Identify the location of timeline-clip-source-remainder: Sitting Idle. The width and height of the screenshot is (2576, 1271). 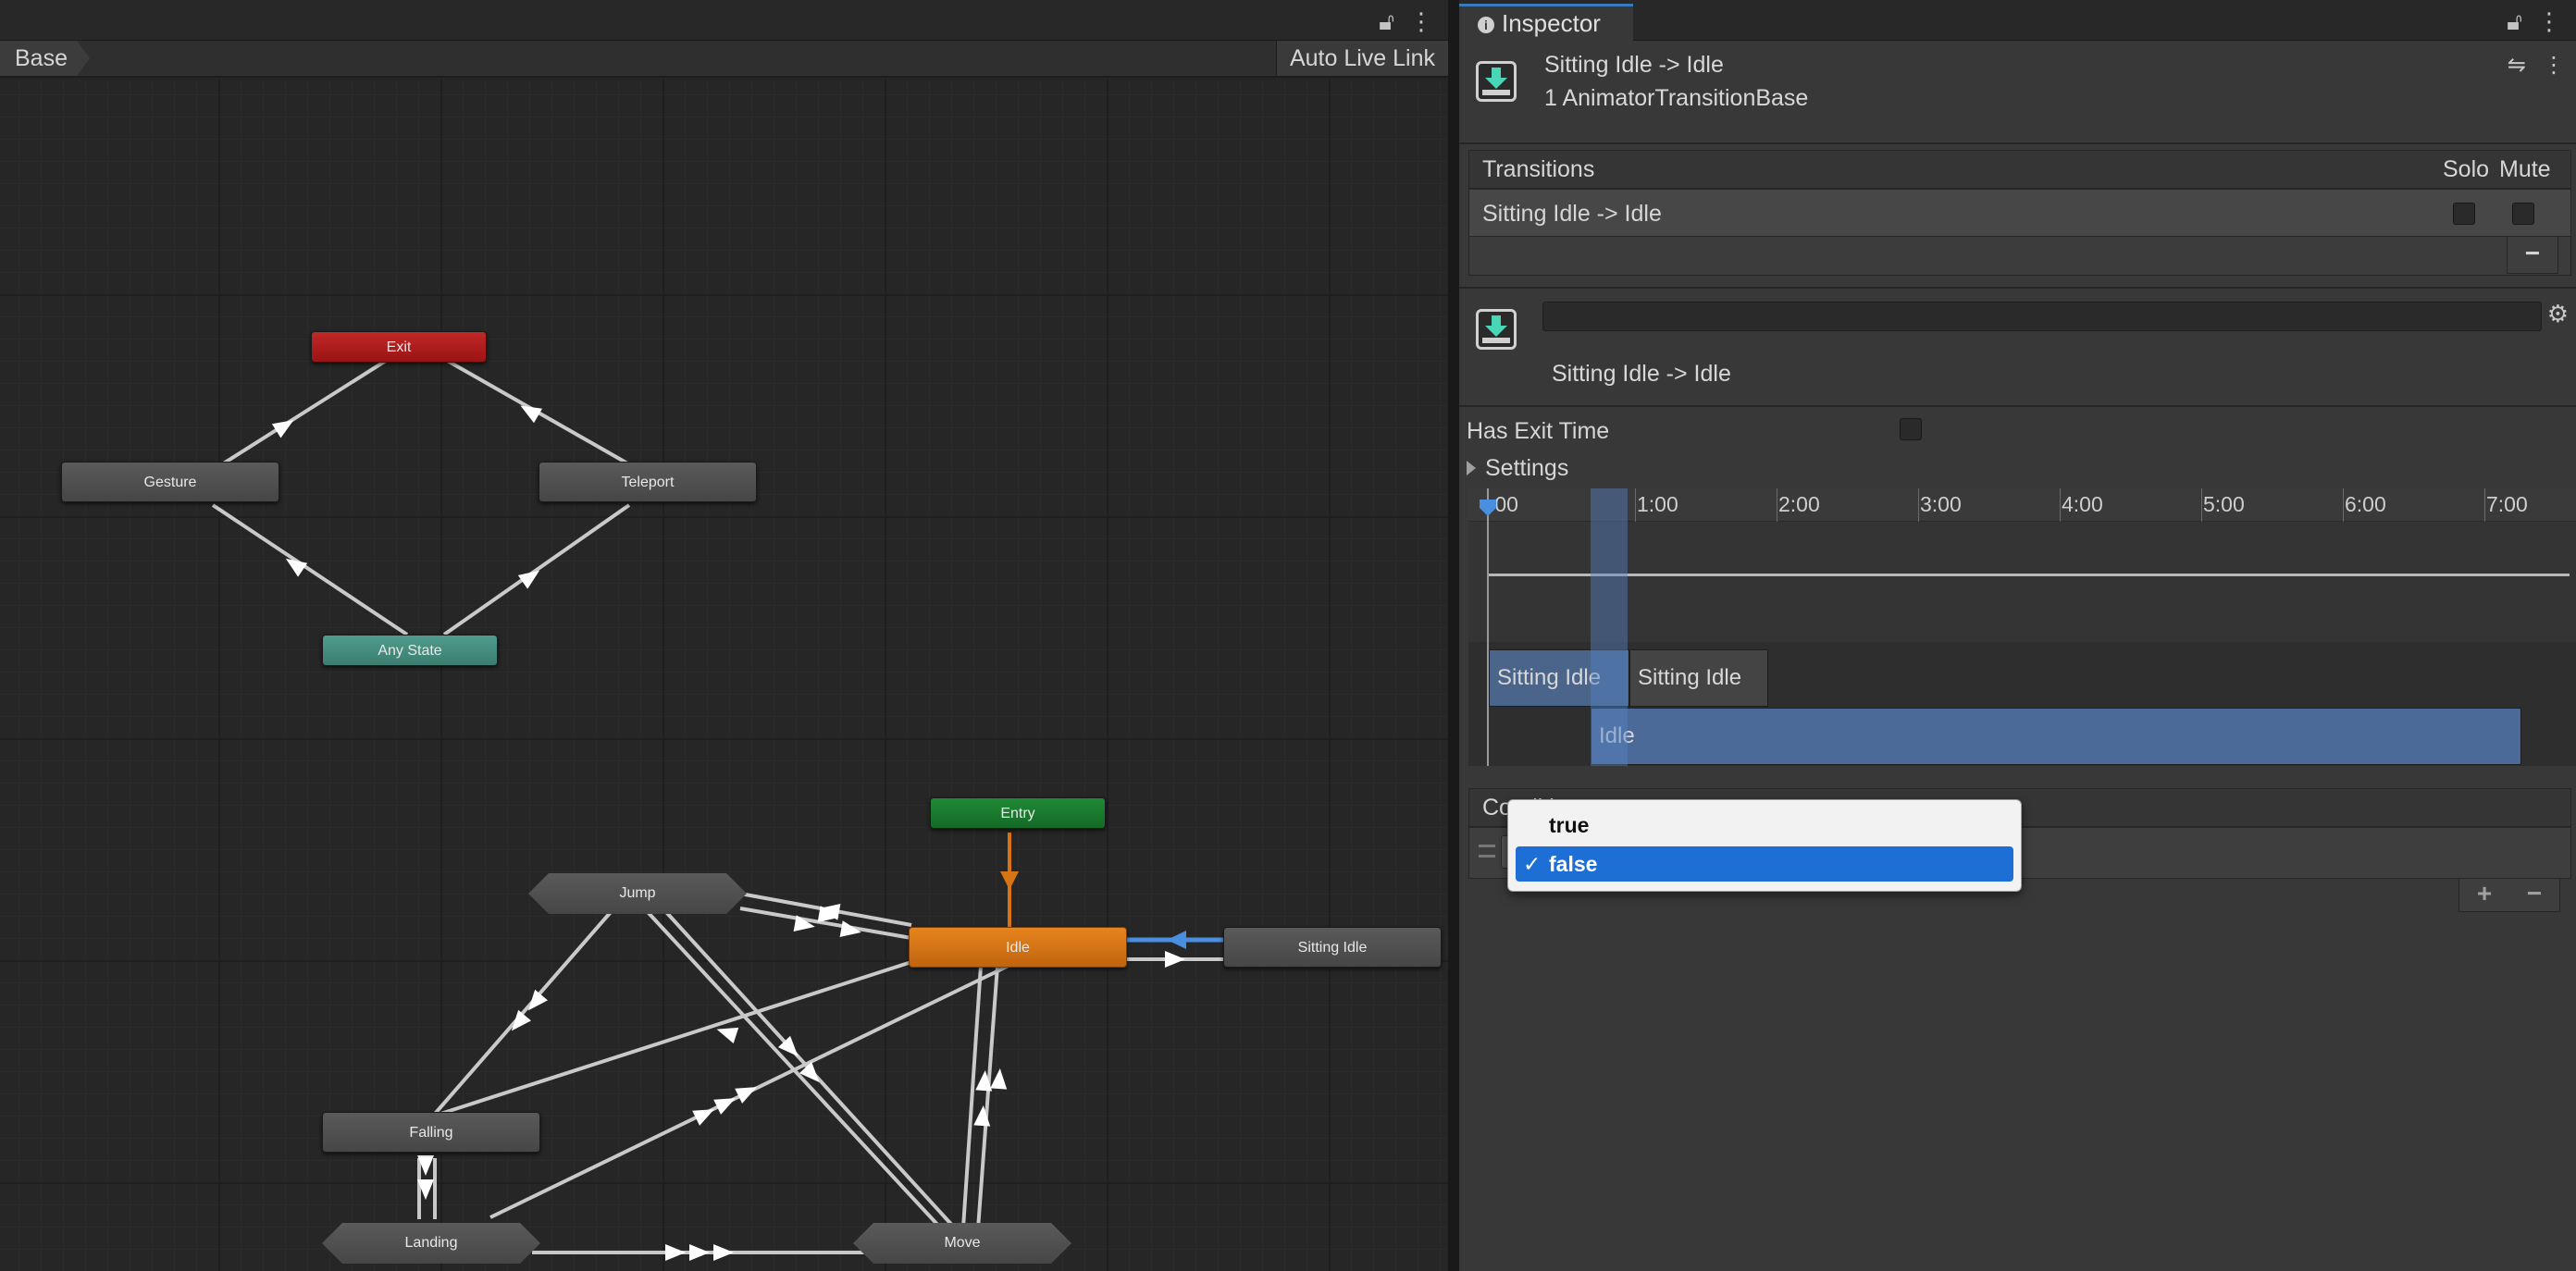
(1699, 678).